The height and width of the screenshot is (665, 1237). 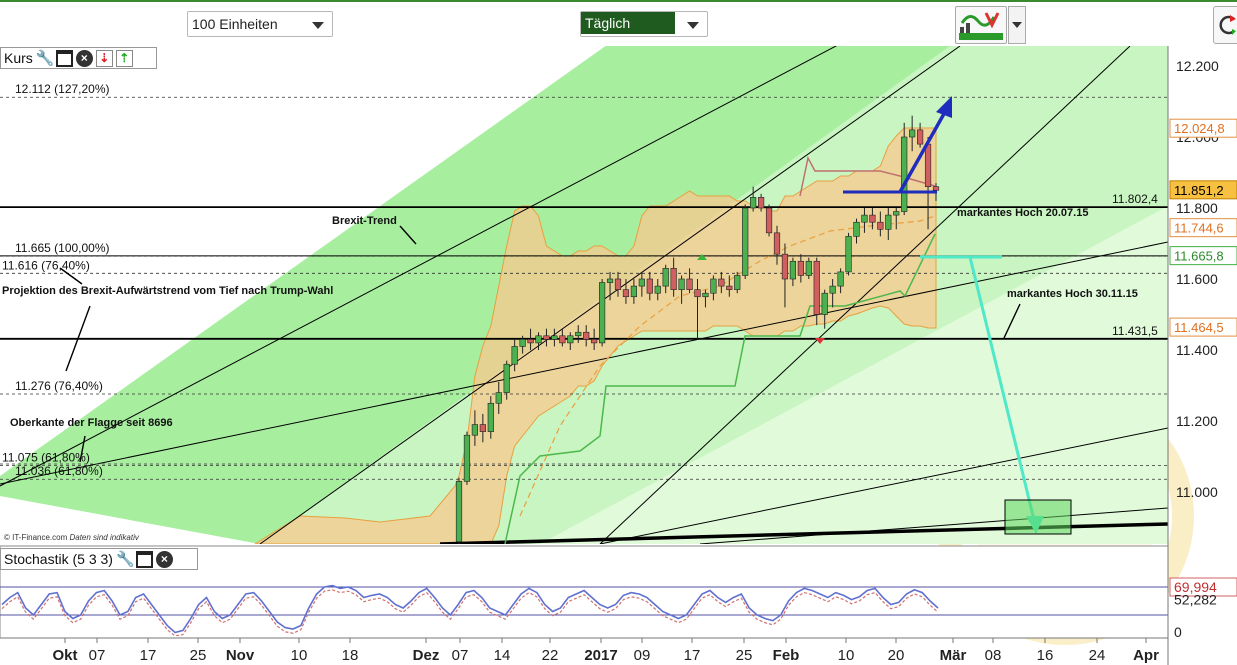 I want to click on target-box, so click(x=1038, y=517).